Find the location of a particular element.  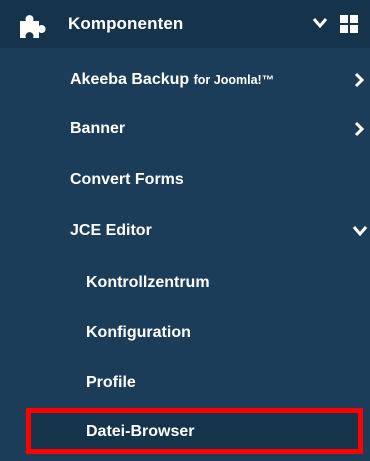

menu-item-convert-forms: Convert Forms is located at coordinates (185, 180).